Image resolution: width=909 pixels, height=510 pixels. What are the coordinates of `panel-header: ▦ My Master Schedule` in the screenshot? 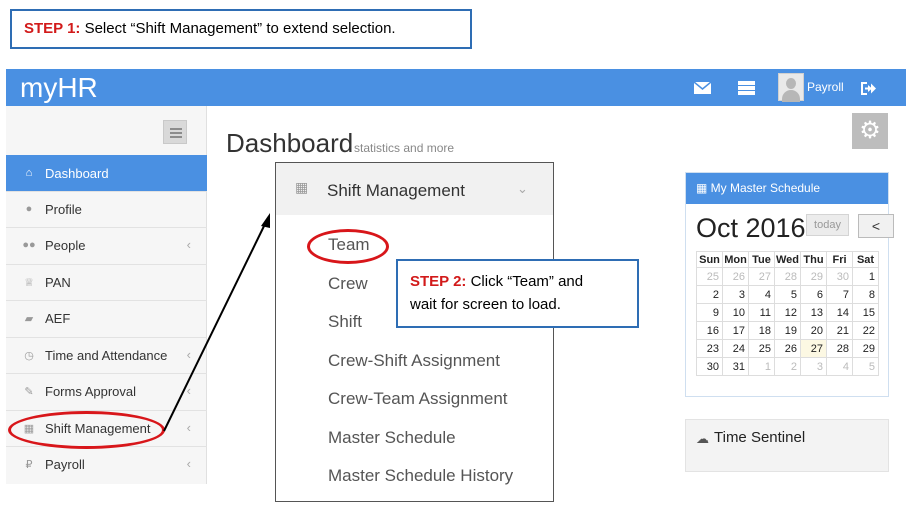 It's located at (787, 188).